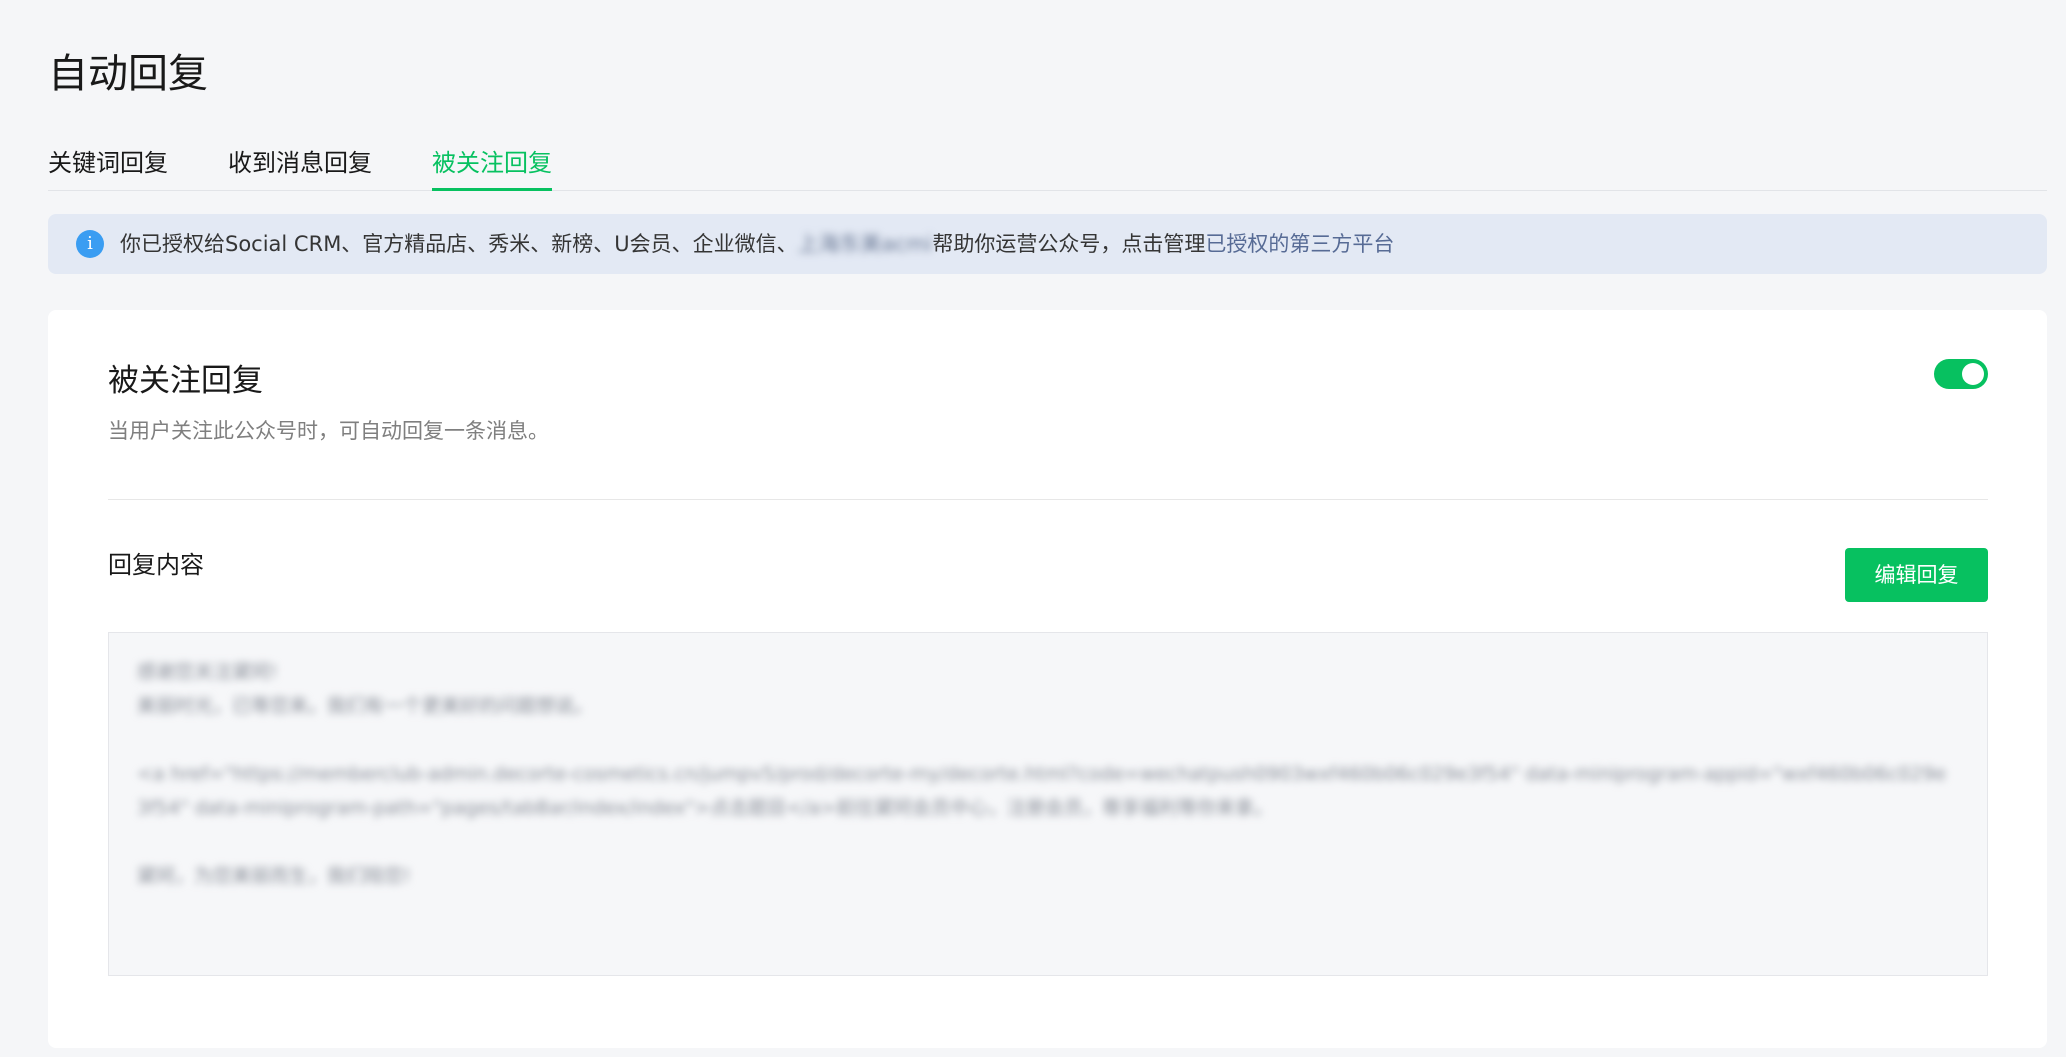 This screenshot has width=2066, height=1057. What do you see at coordinates (156, 565) in the screenshot?
I see `reply-content-label: 回复内容` at bounding box center [156, 565].